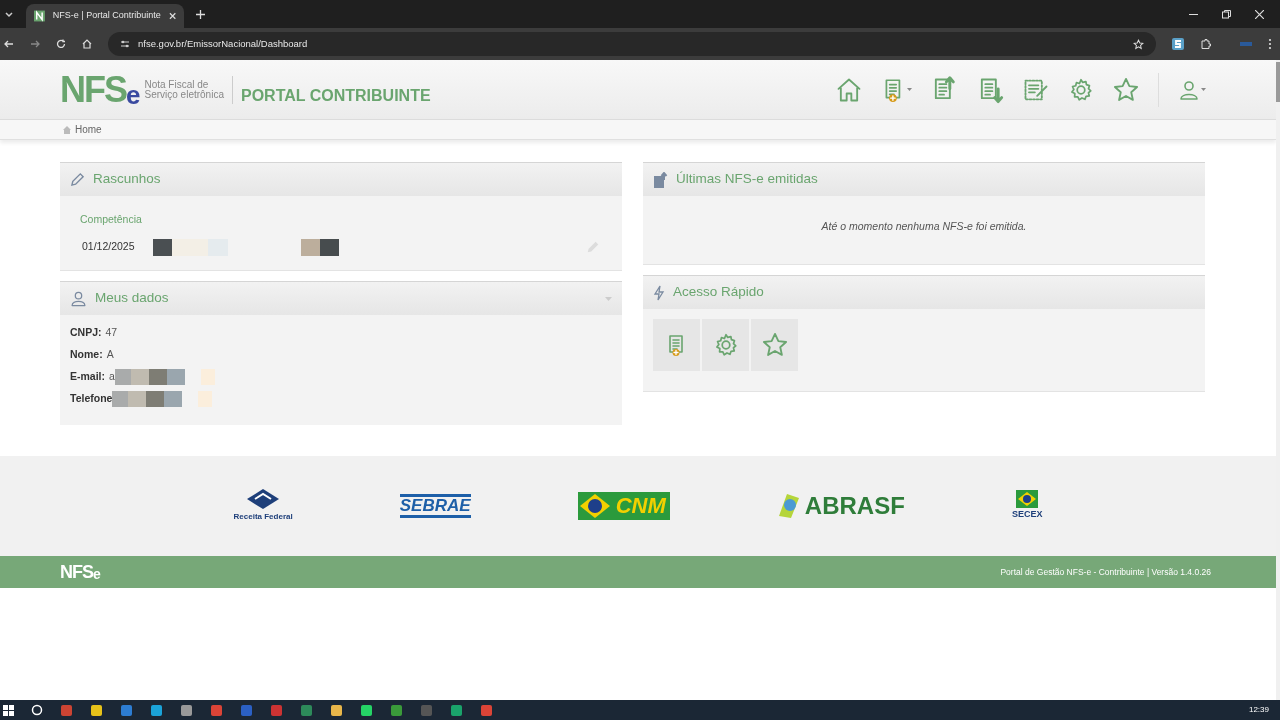 This screenshot has height=720, width=1280. What do you see at coordinates (1226, 14) in the screenshot?
I see `restore-icon` at bounding box center [1226, 14].